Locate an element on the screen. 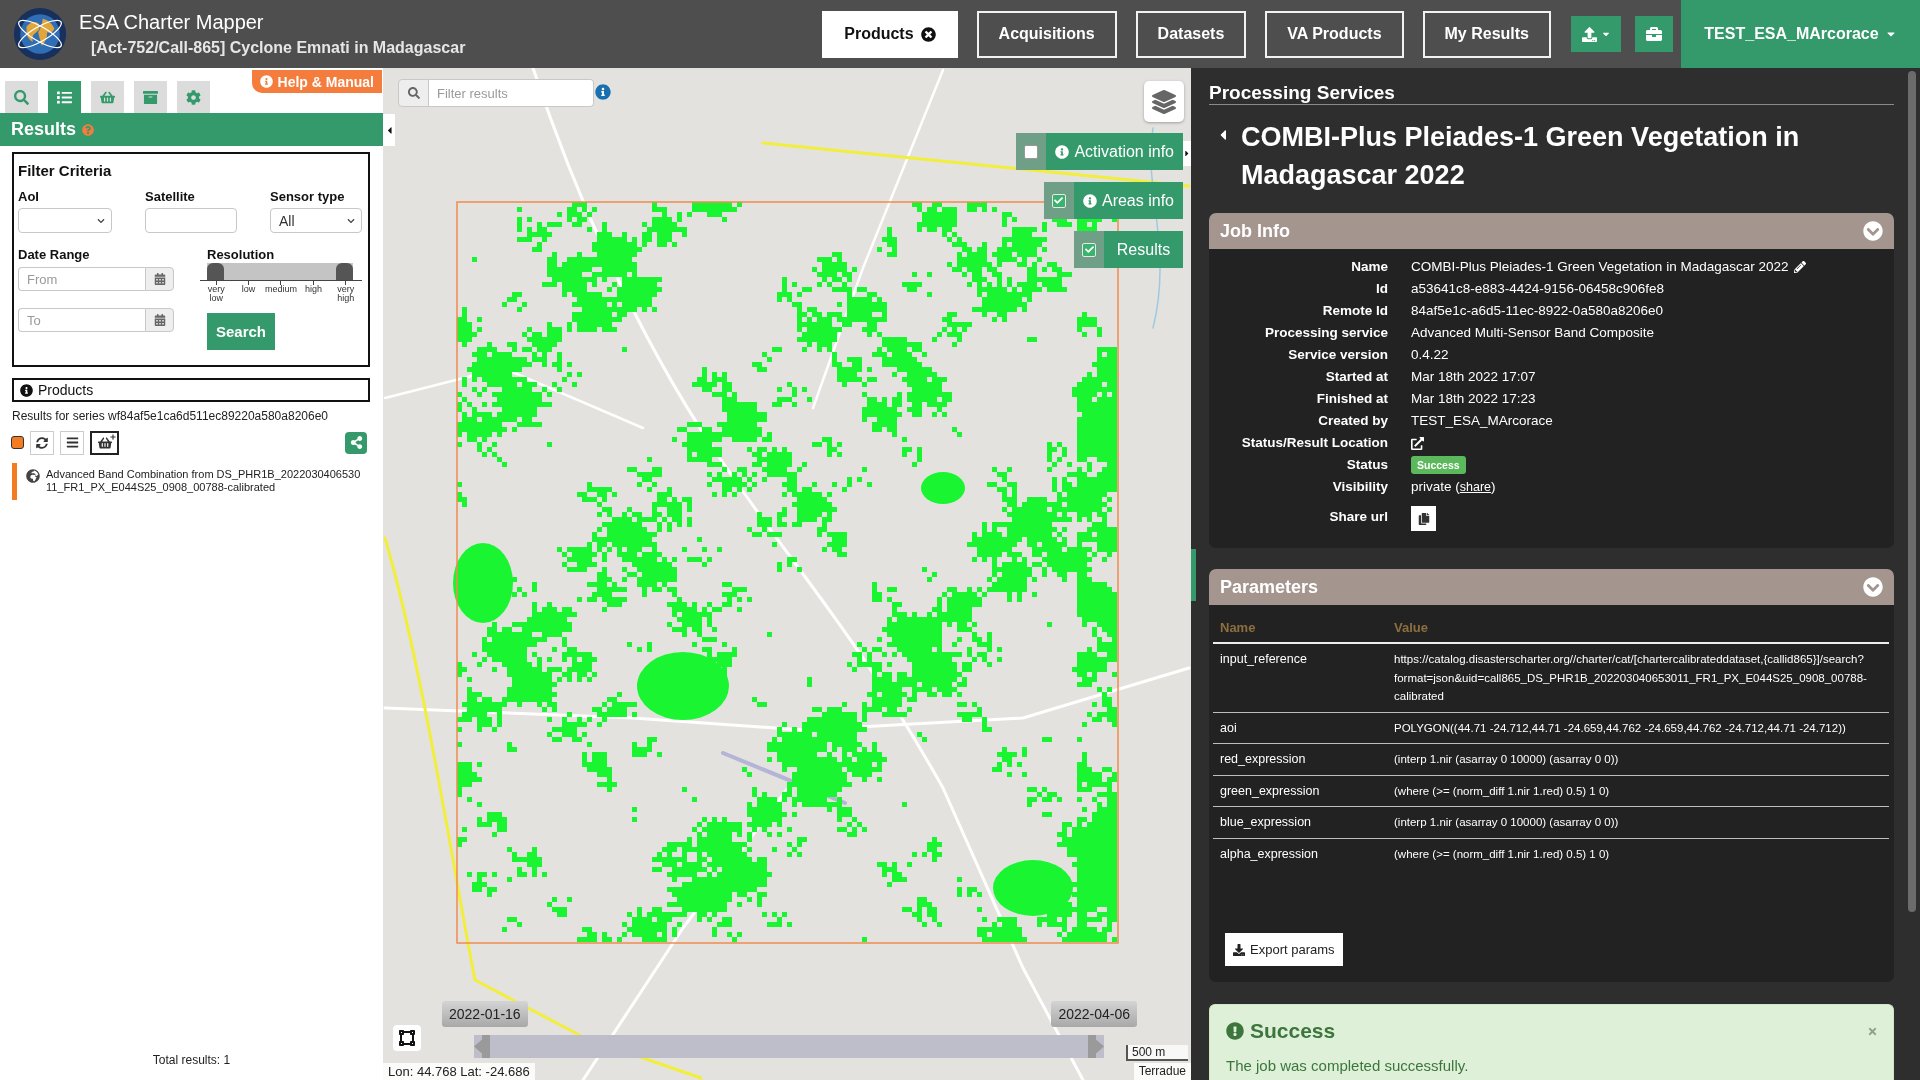 The height and width of the screenshot is (1080, 1920). user-menu: TEST_ESA_MArcorace is located at coordinates (1800, 34).